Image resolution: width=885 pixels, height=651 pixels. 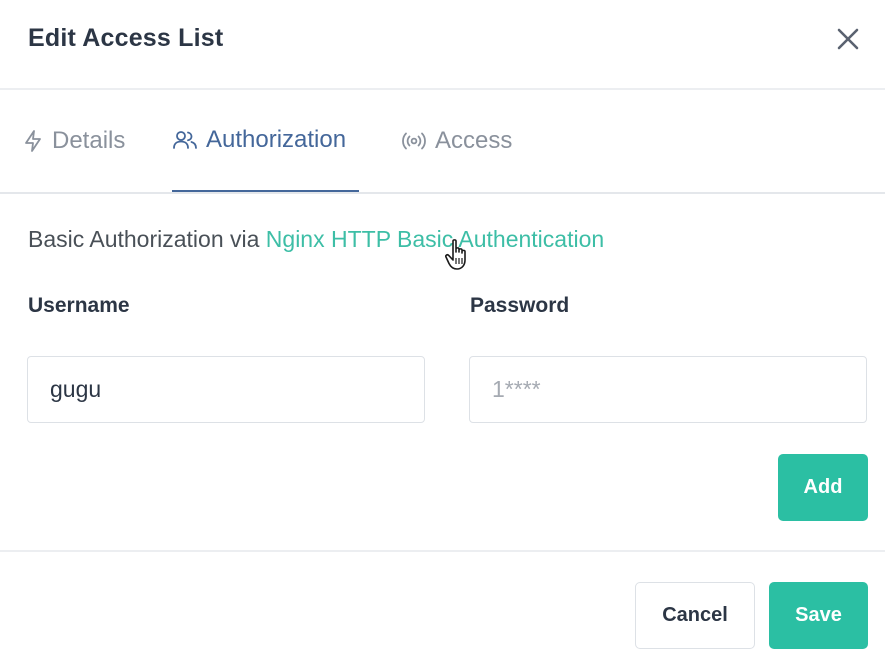 I want to click on tab-details: Details, so click(x=73, y=141).